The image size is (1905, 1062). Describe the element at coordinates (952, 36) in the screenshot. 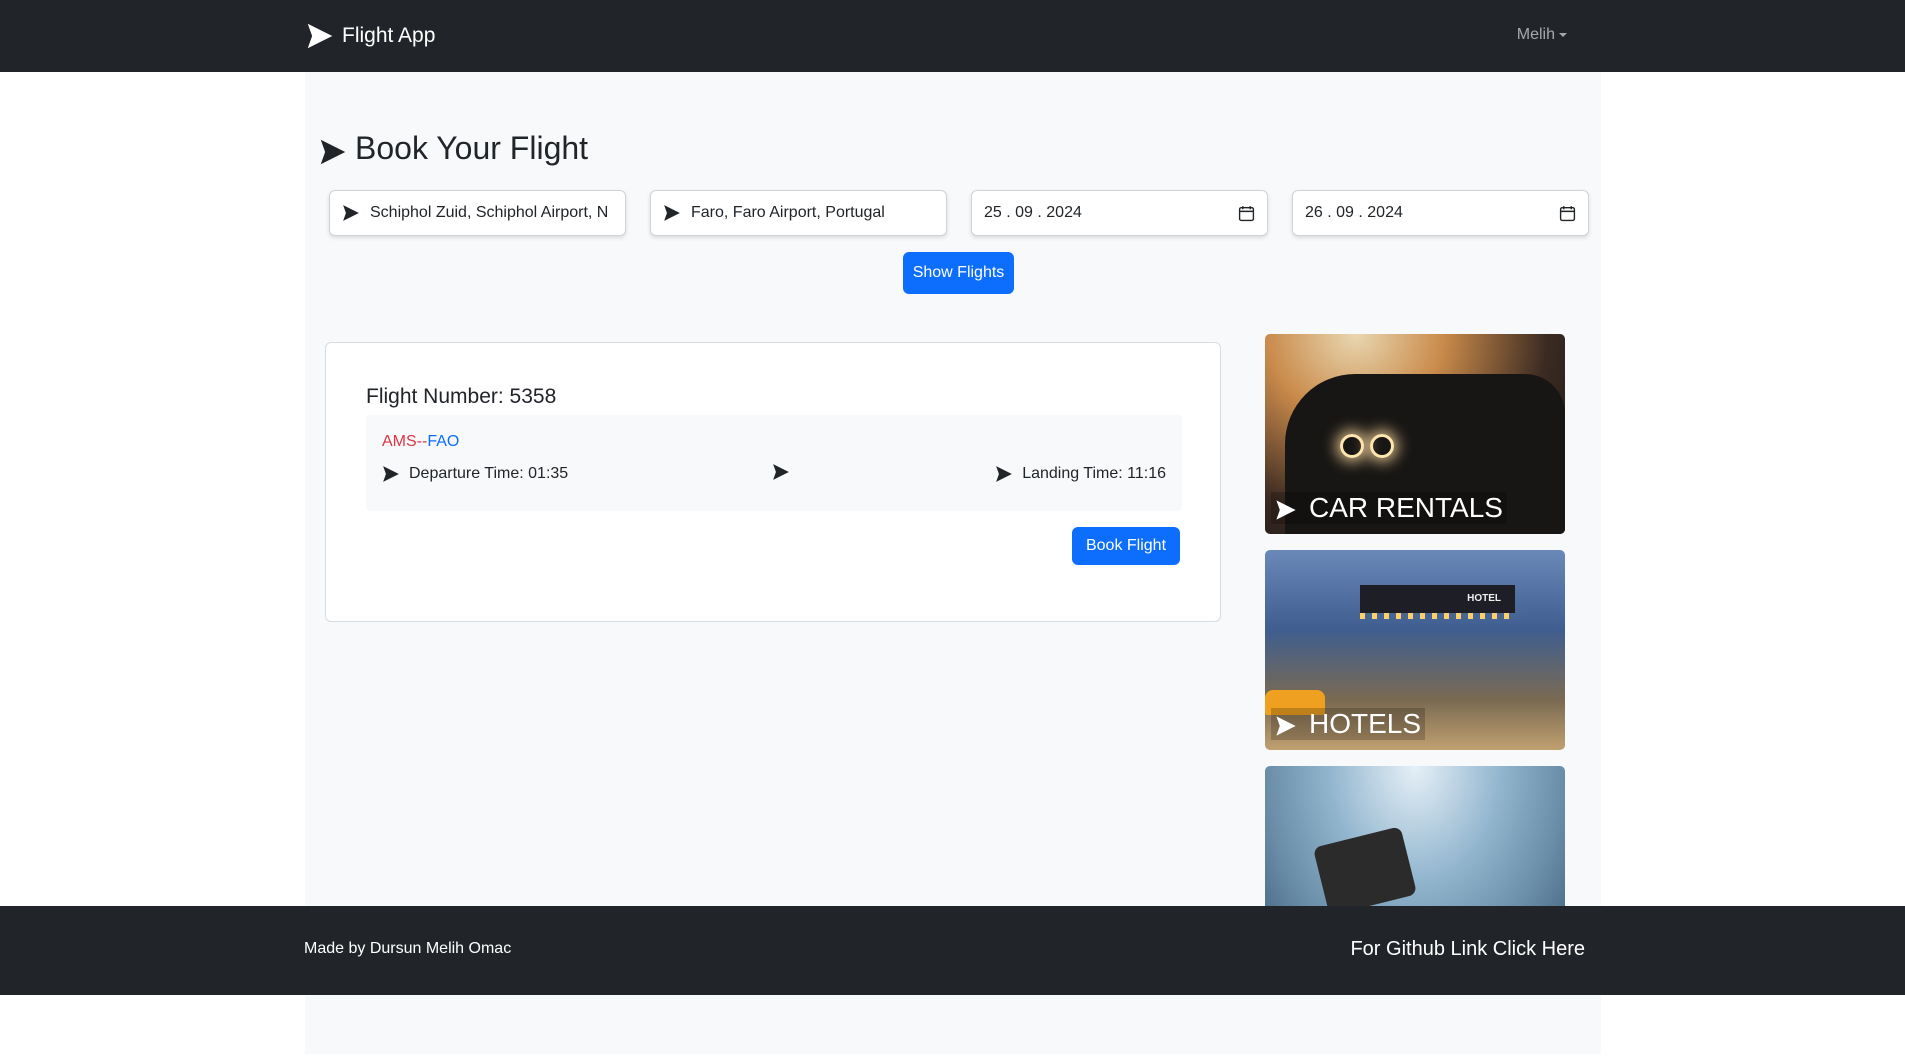

I see `top-navbar: Flight App Melih` at that location.